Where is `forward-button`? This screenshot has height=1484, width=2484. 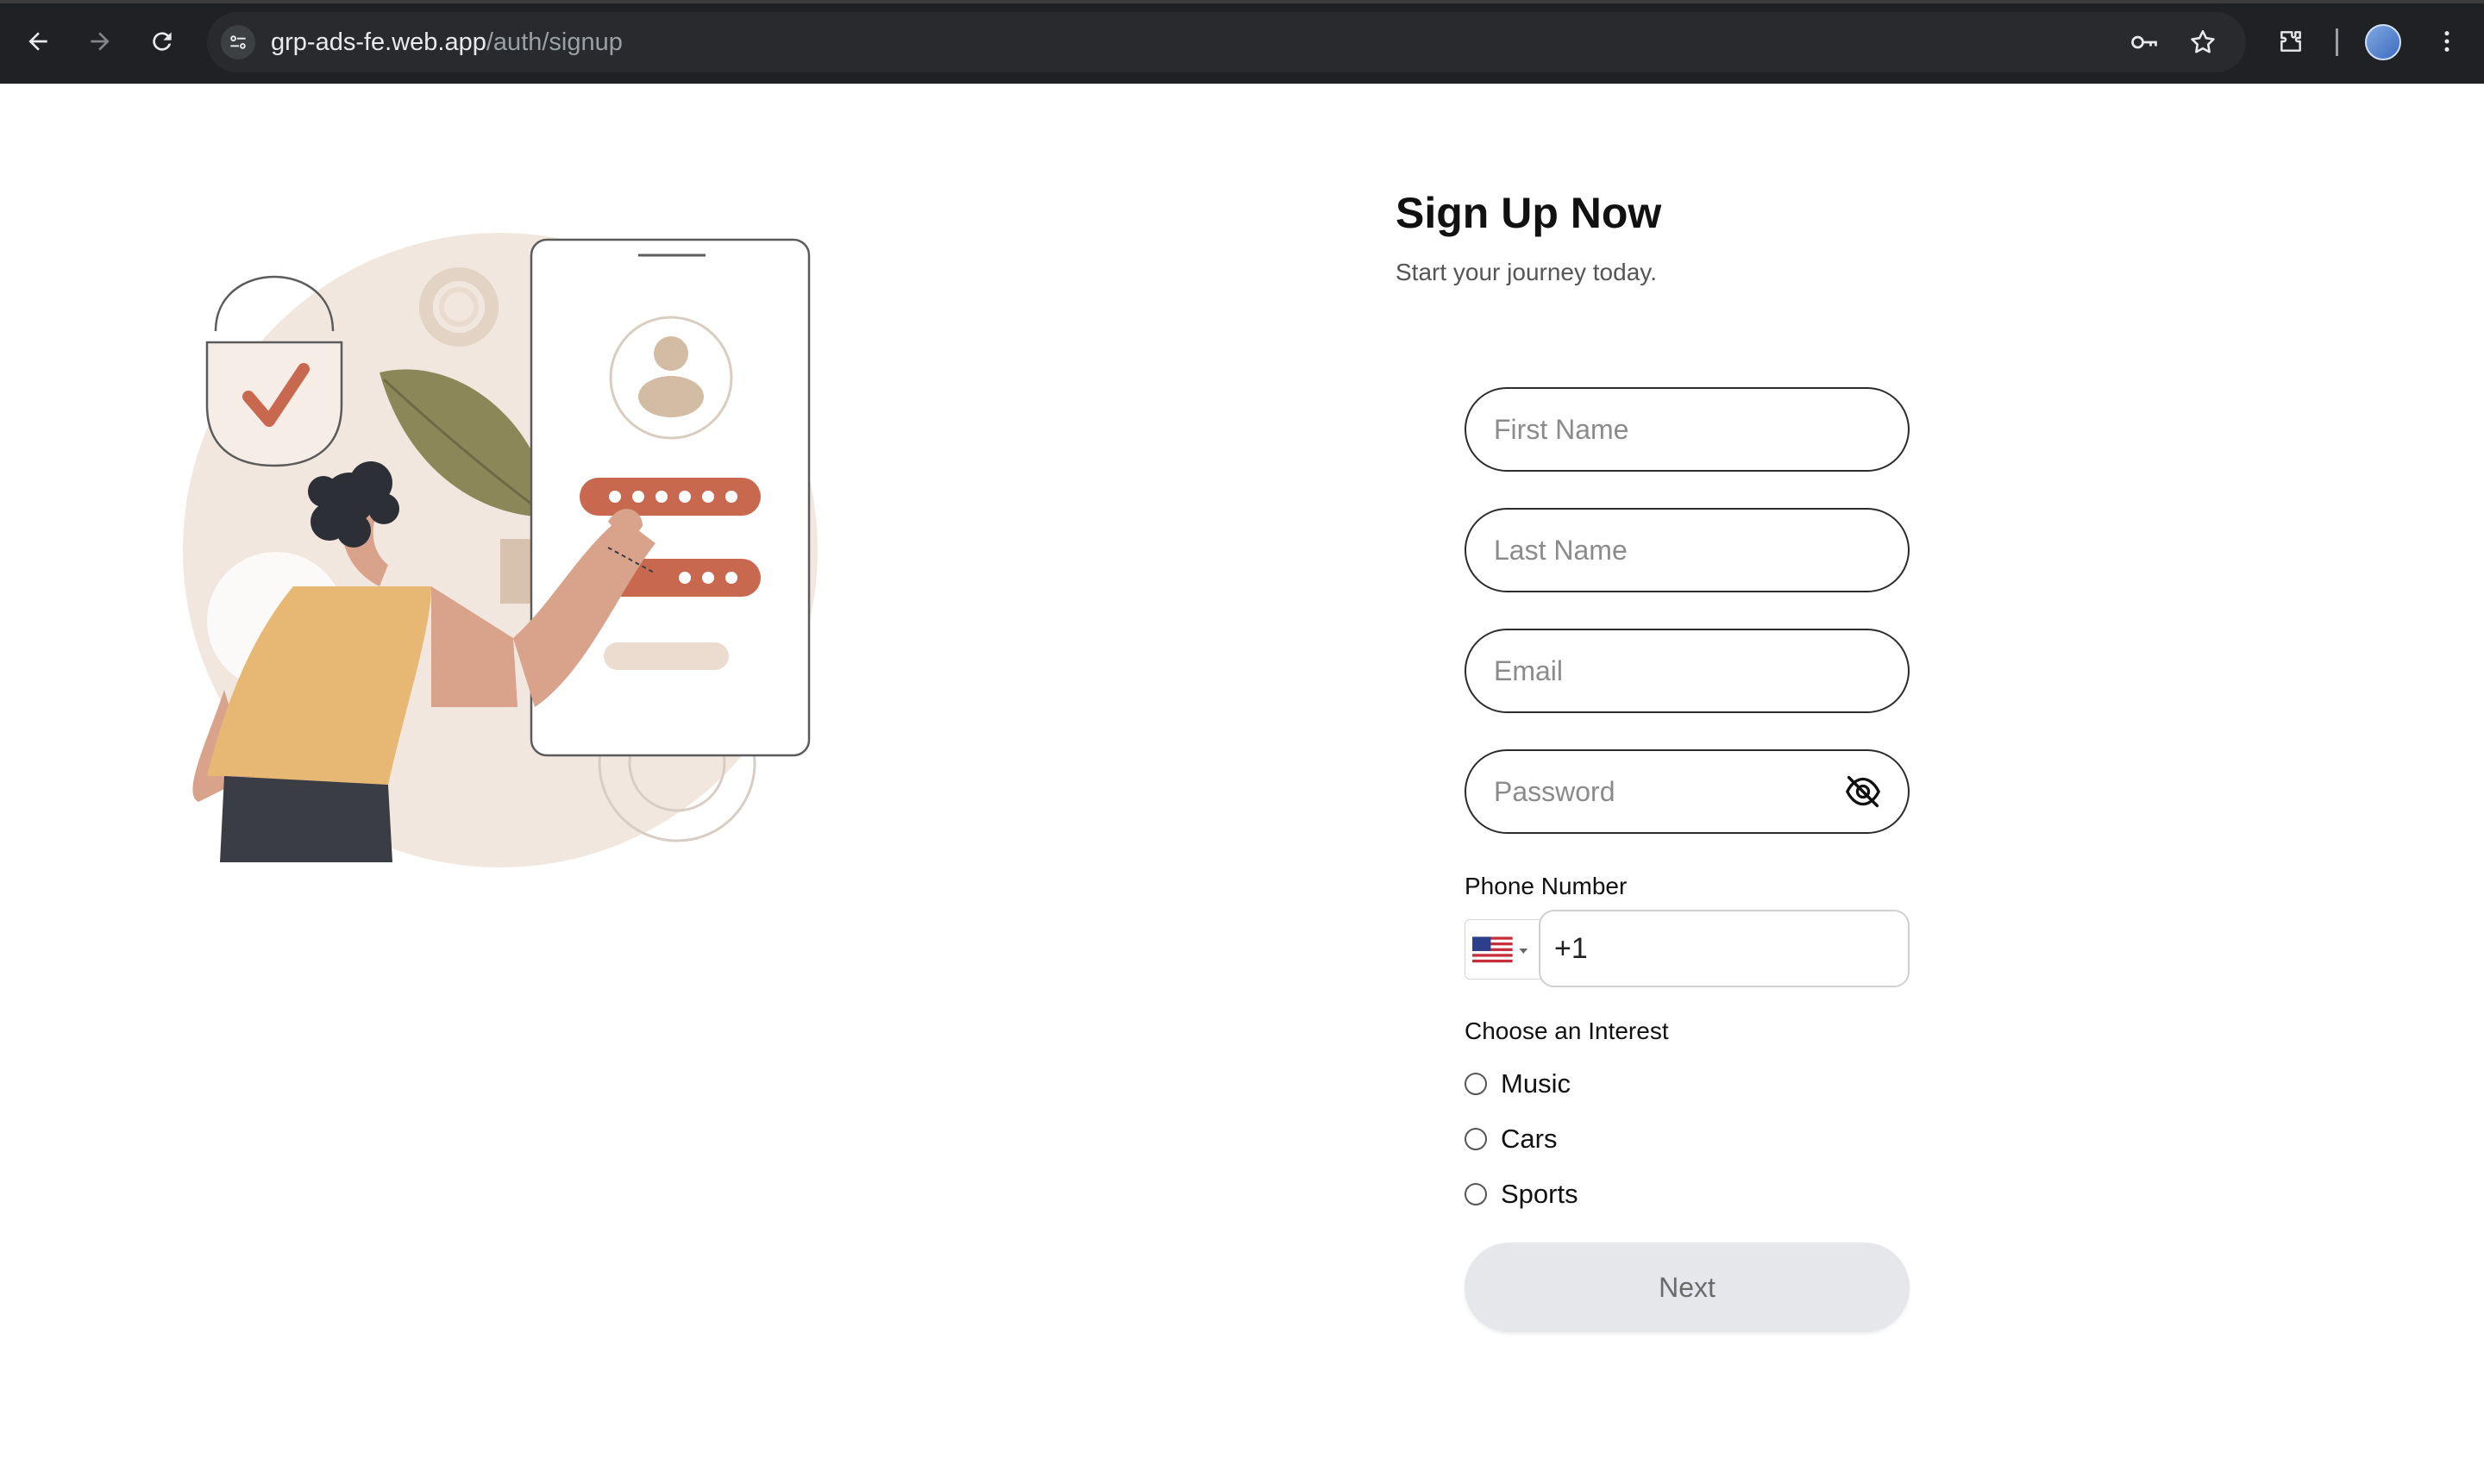
forward-button is located at coordinates (100, 41).